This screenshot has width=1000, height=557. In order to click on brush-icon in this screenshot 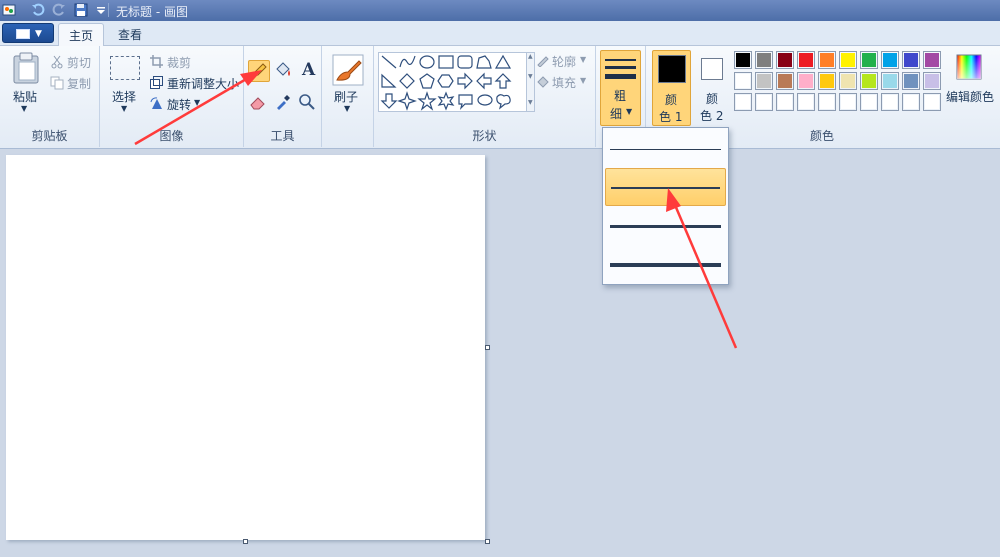, I will do `click(348, 70)`.